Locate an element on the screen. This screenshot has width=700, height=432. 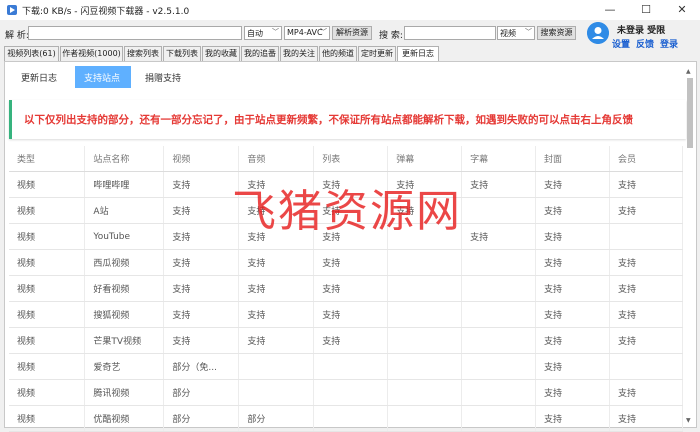
table-row: 视频 好看视频 支持 支持 支持 支持 支持 is located at coordinates (346, 288).